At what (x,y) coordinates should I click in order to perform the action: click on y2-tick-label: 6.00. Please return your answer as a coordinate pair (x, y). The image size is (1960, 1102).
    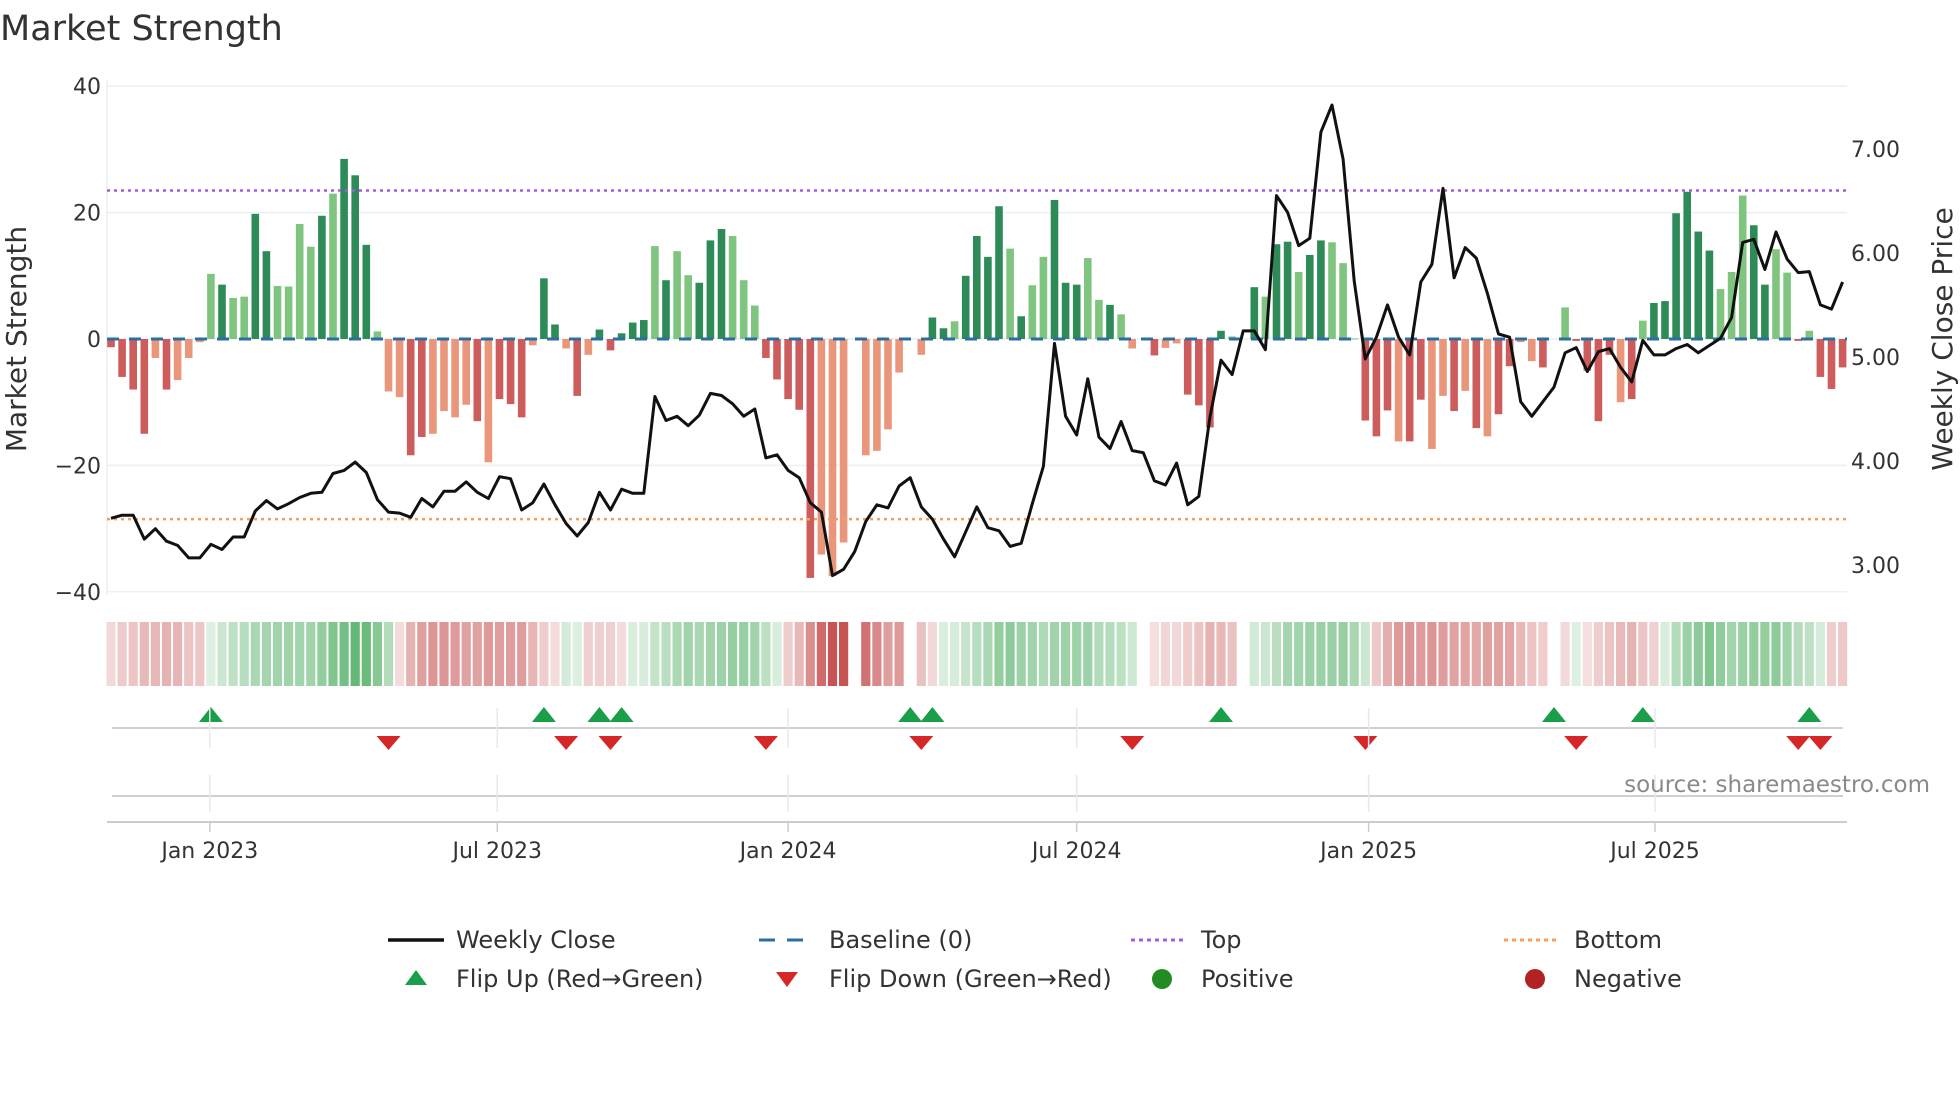
    Looking at the image, I should click on (1875, 254).